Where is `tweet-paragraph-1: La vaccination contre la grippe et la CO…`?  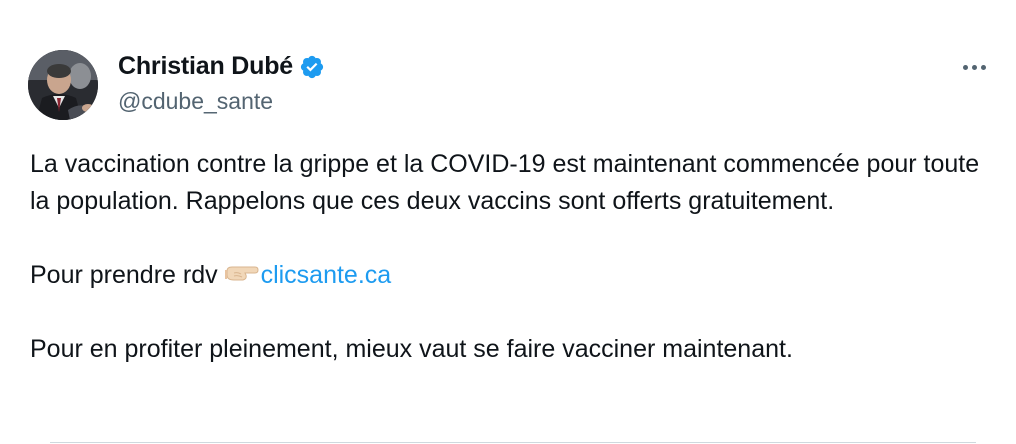 tweet-paragraph-1: La vaccination contre la grippe et la CO… is located at coordinates (505, 182).